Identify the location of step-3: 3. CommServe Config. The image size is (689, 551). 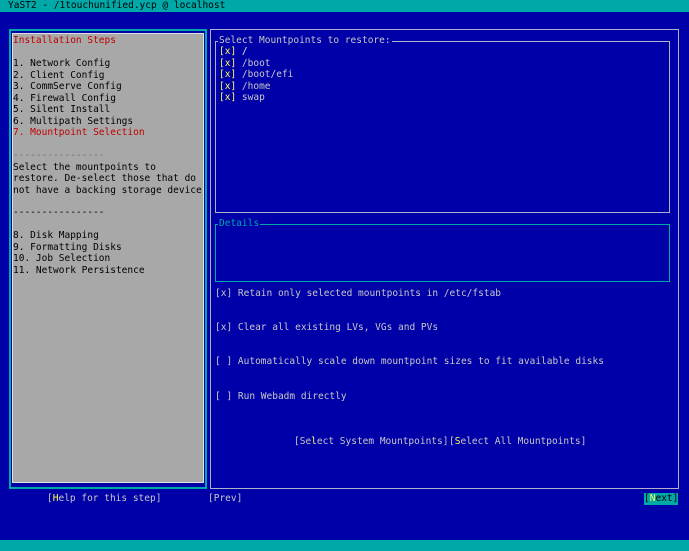
(67, 86).